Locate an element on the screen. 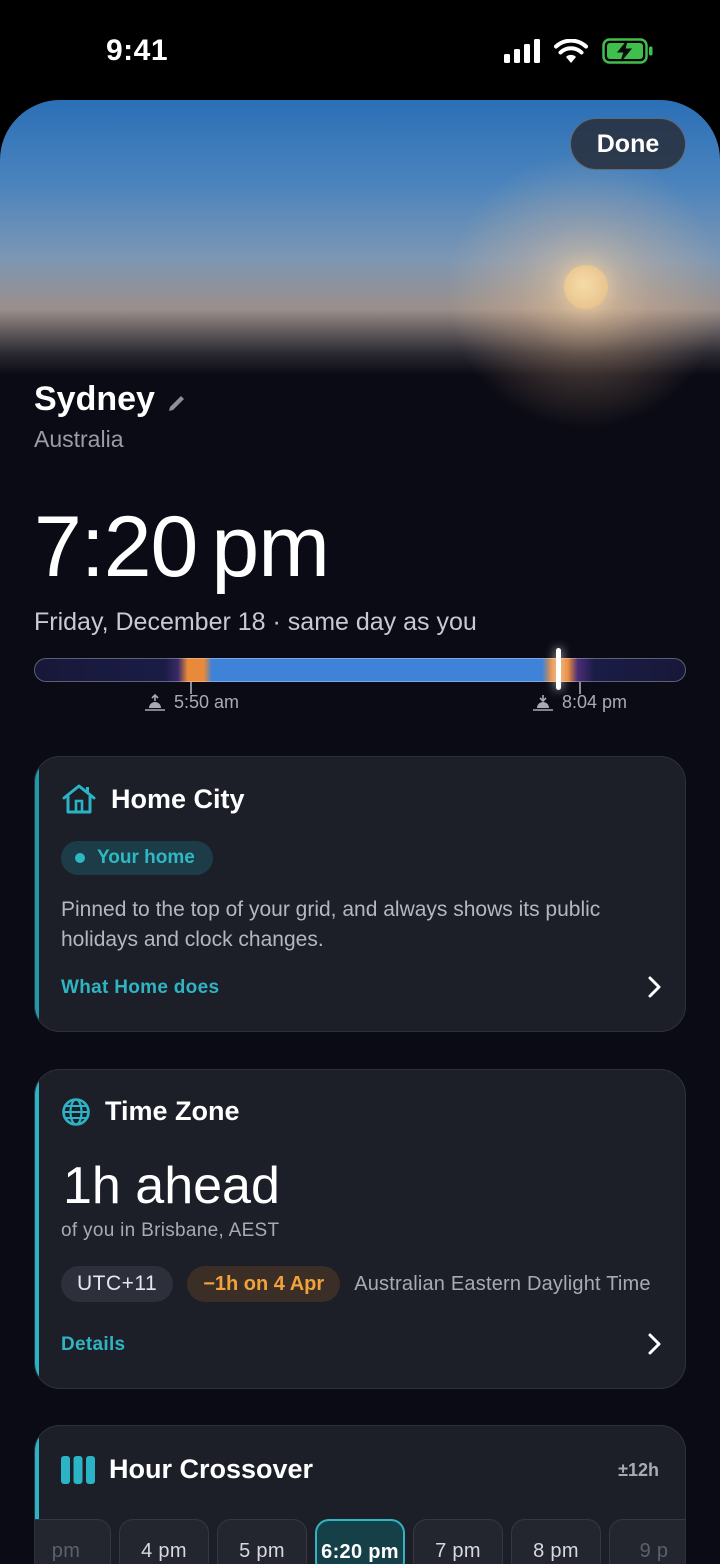  globe-icon is located at coordinates (76, 1111).